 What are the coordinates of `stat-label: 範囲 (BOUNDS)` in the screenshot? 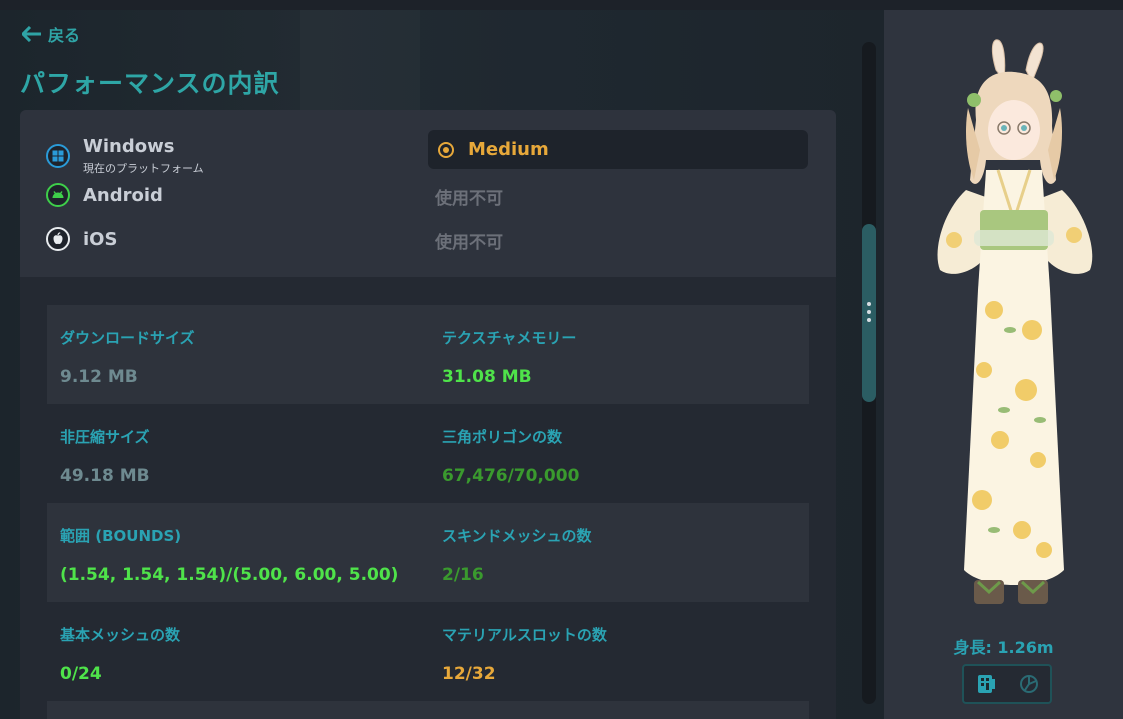 It's located at (121, 536).